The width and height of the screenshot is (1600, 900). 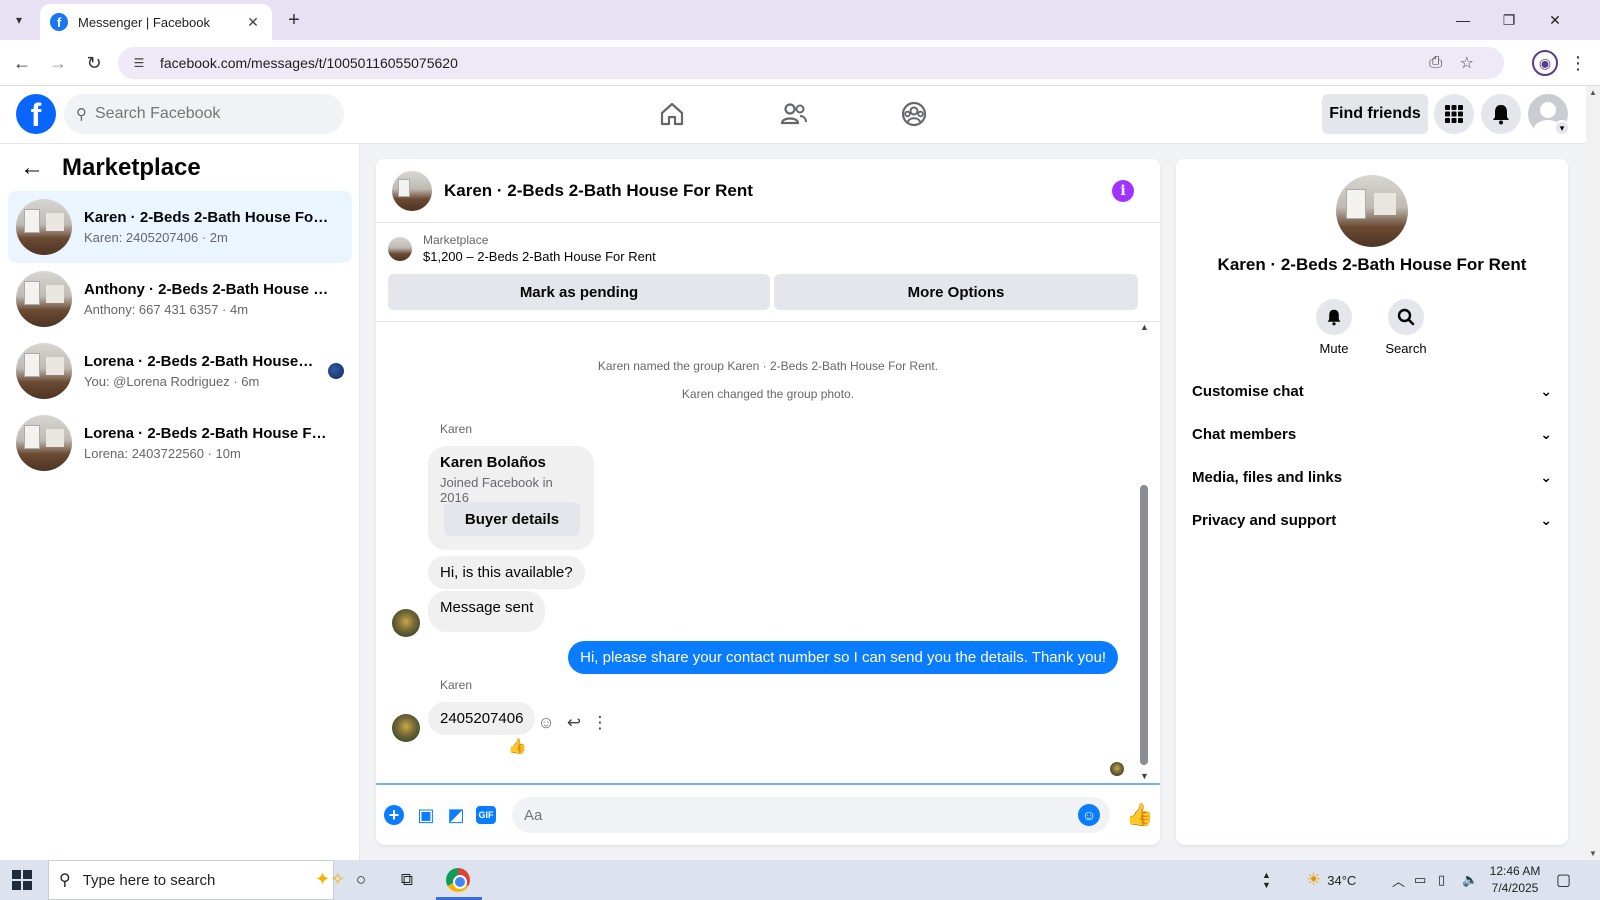 What do you see at coordinates (36, 114) in the screenshot?
I see `facebook-logo-icon: f` at bounding box center [36, 114].